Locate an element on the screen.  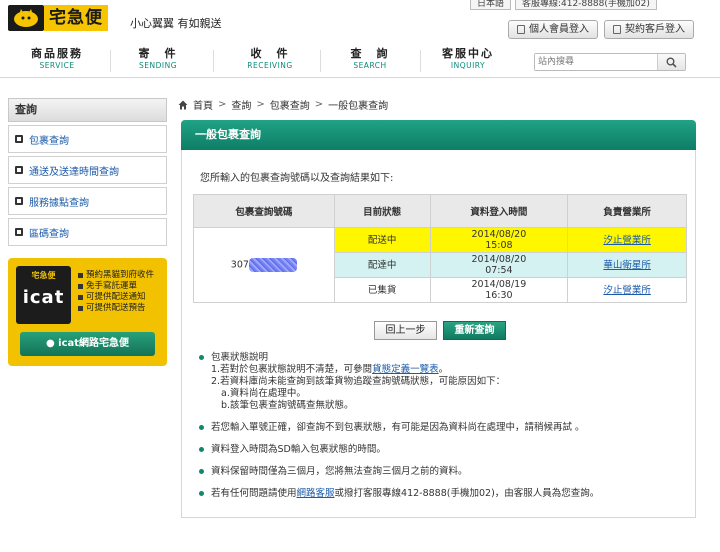
language-link: 日本語 is located at coordinates (491, 5).